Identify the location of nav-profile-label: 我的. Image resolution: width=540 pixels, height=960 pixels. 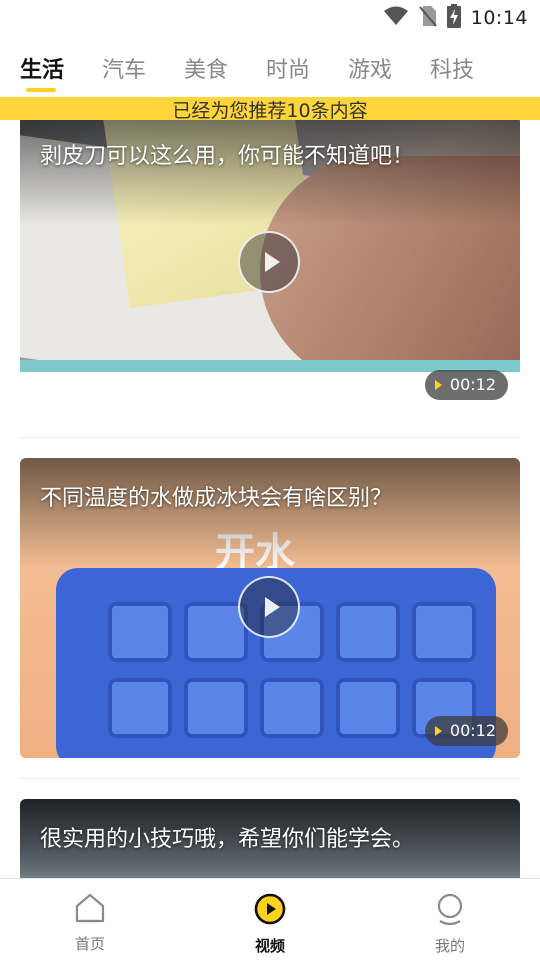
(449, 946).